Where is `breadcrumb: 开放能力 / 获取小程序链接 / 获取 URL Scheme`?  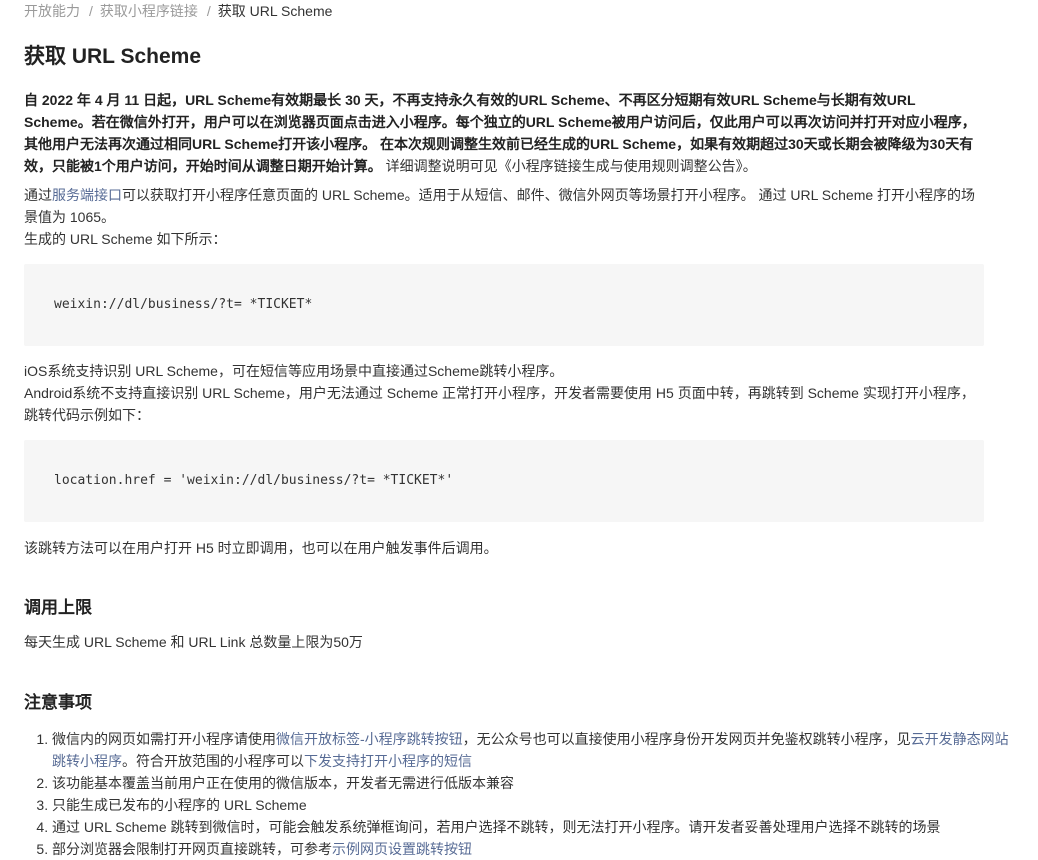 breadcrumb: 开放能力 / 获取小程序链接 / 获取 URL Scheme is located at coordinates (178, 11).